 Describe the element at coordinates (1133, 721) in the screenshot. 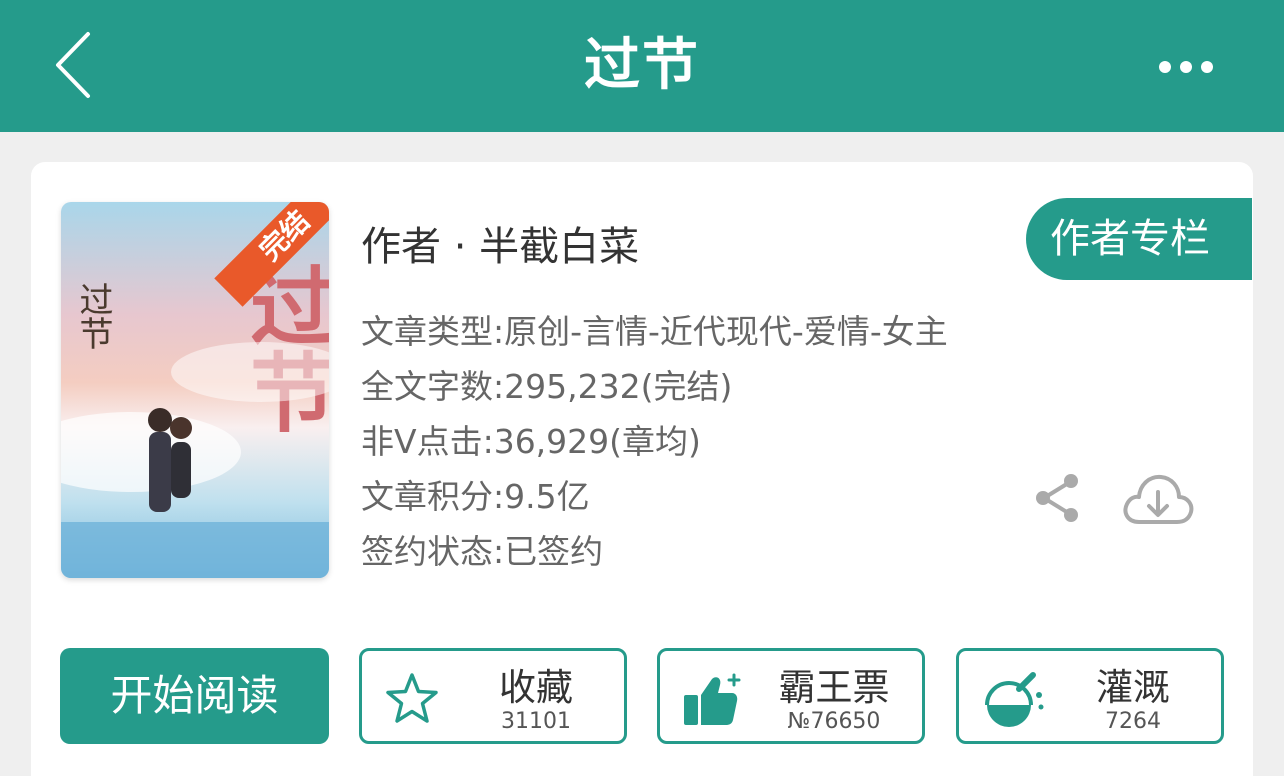

I see `water-count: 7264` at that location.